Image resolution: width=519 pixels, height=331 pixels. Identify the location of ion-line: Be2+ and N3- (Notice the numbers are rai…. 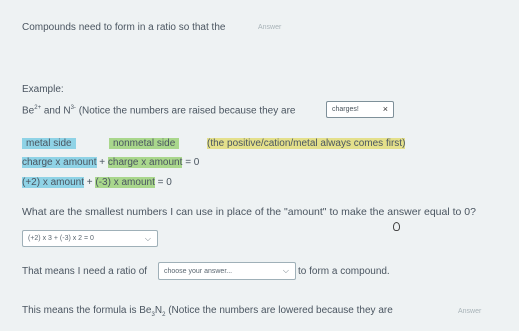
(158, 110).